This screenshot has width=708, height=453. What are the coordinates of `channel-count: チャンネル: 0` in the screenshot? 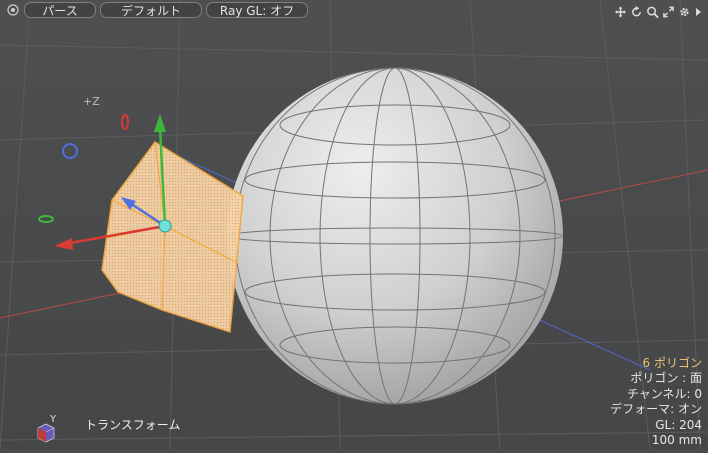 It's located at (664, 393).